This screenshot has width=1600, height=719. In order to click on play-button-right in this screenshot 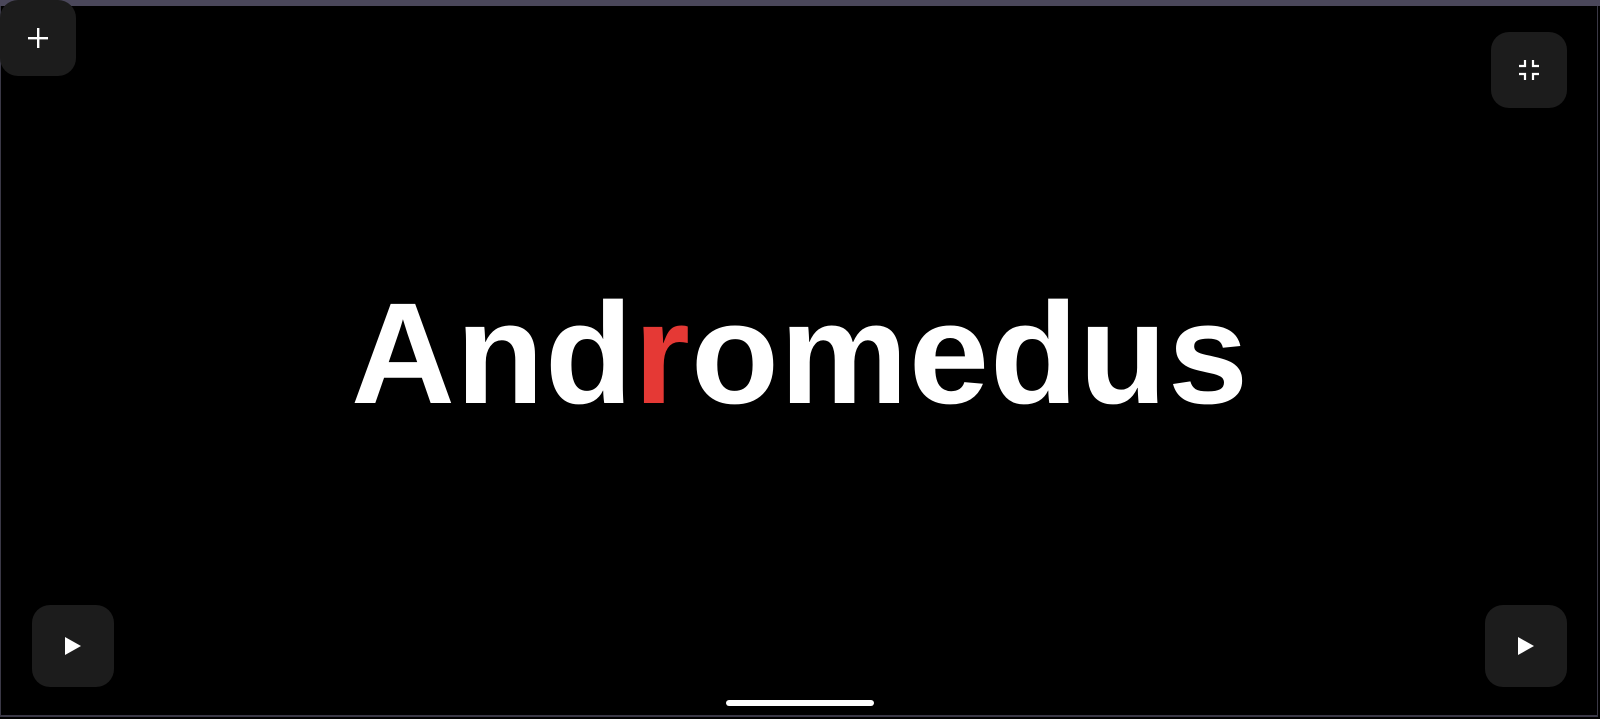, I will do `click(1526, 646)`.